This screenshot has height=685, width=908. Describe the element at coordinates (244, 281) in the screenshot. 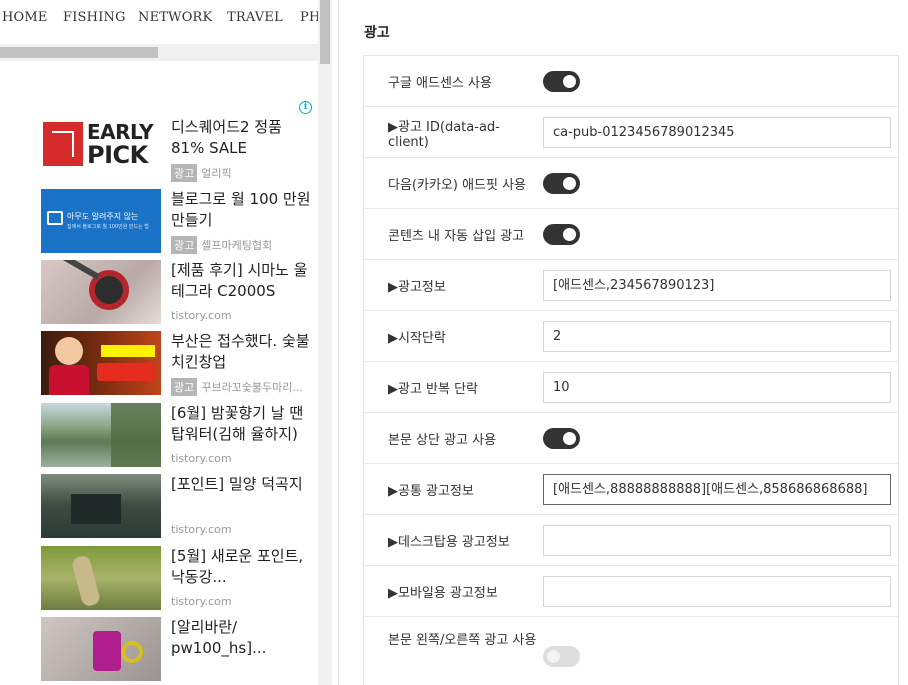

I see `ad-title: [제품 후기] 시마노 울테그라 C2000S` at that location.